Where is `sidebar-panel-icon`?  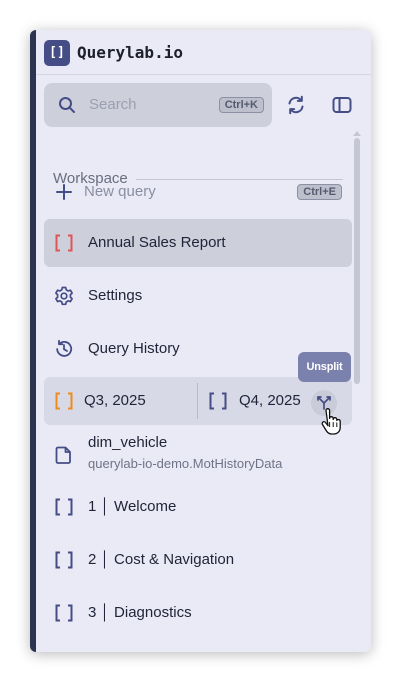 sidebar-panel-icon is located at coordinates (342, 105).